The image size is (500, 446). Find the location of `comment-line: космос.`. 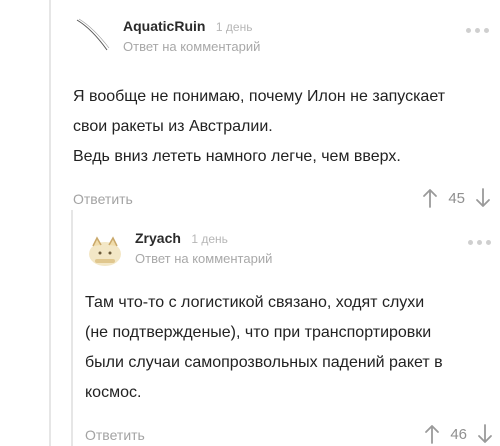

comment-line: космос. is located at coordinates (113, 392).